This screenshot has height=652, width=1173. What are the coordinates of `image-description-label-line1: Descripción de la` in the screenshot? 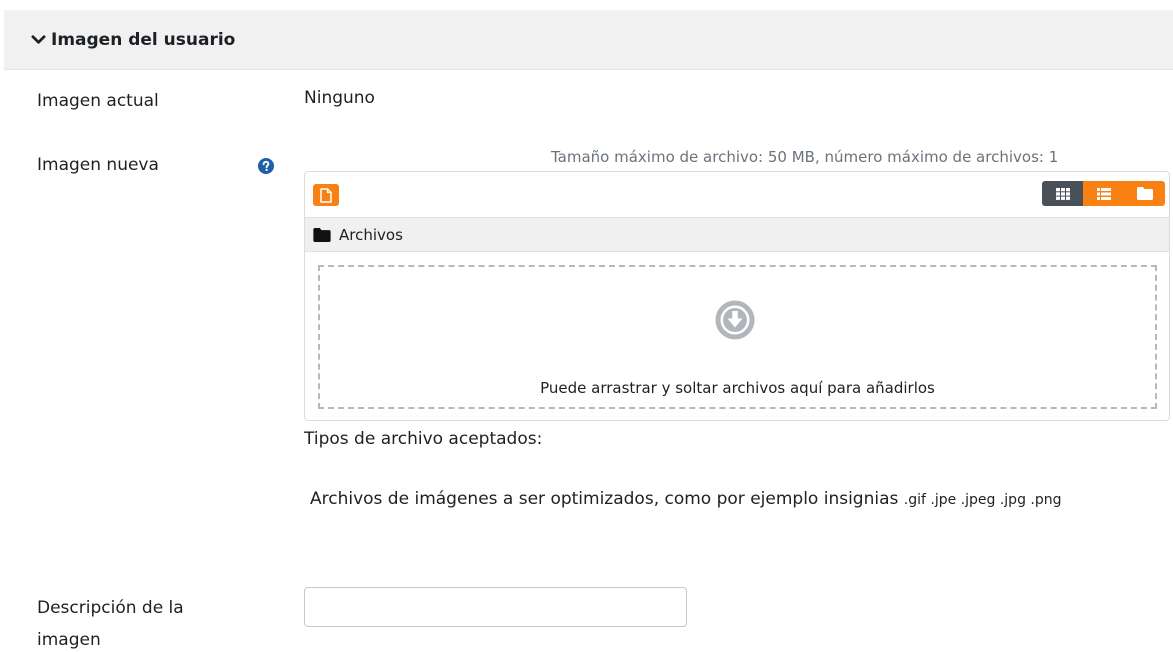 It's located at (110, 608).